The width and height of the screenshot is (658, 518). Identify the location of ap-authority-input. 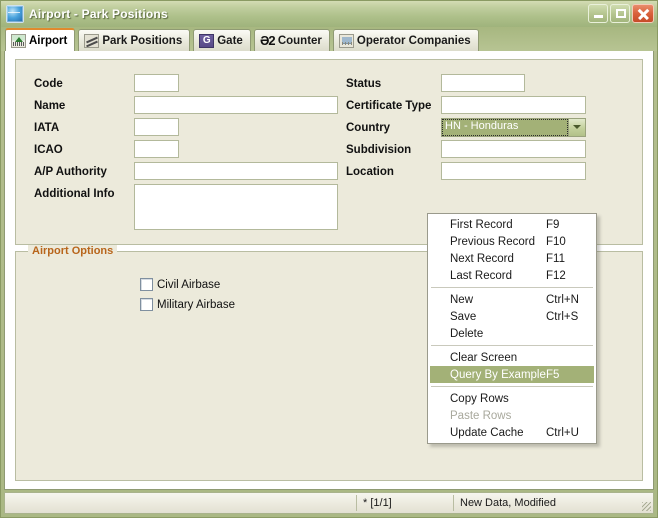
(236, 171).